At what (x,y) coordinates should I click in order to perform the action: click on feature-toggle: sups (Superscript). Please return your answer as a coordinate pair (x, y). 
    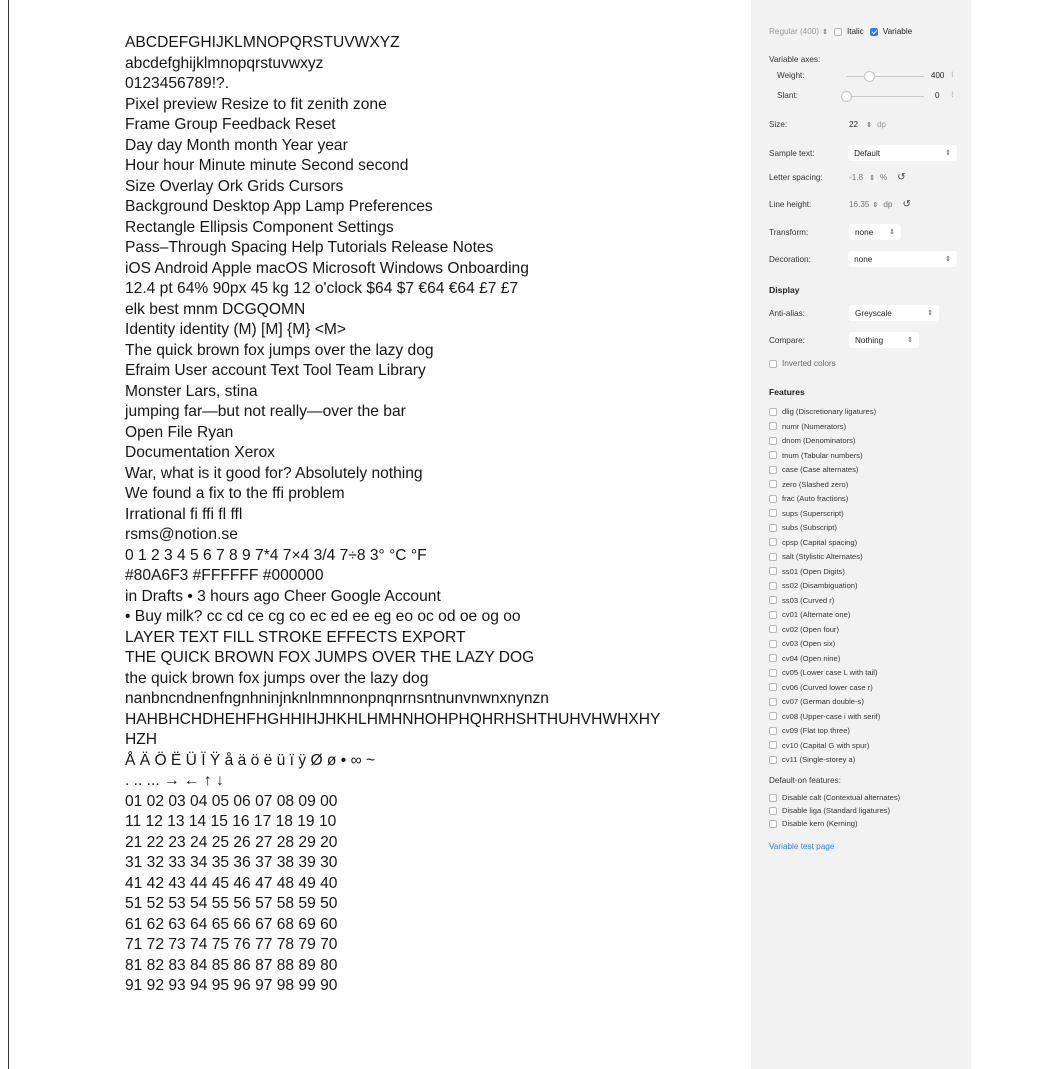
    Looking at the image, I should click on (806, 513).